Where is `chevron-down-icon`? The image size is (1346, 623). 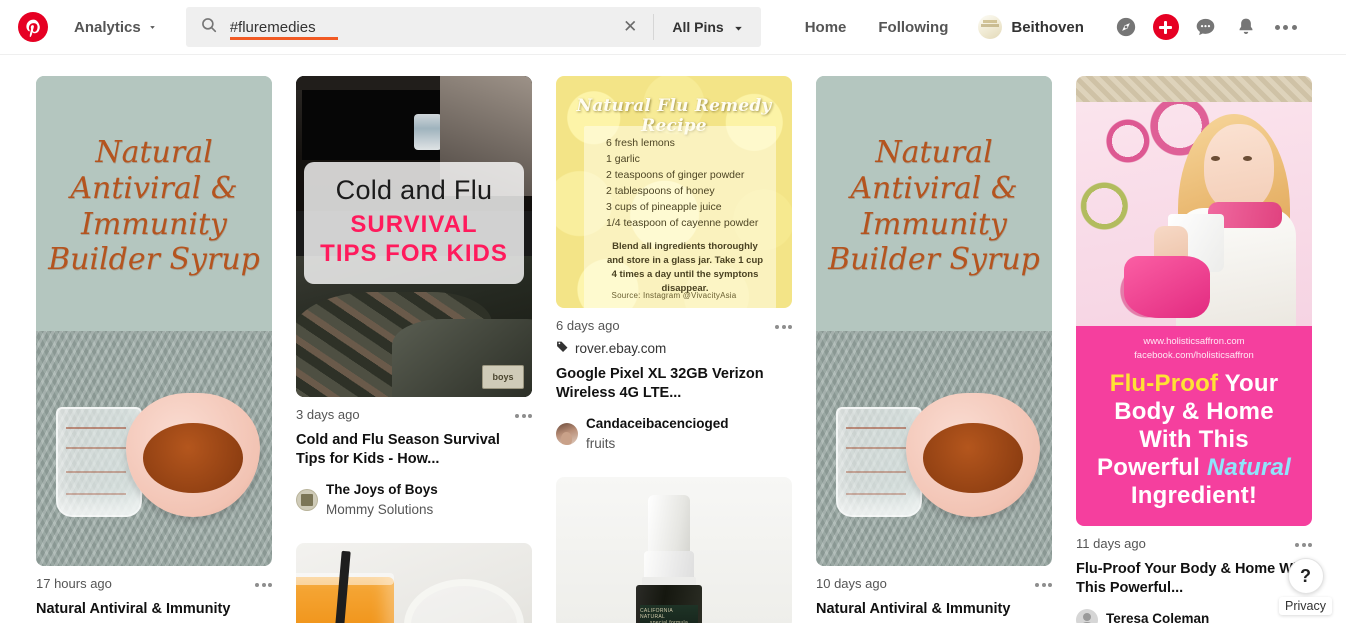 chevron-down-icon is located at coordinates (737, 27).